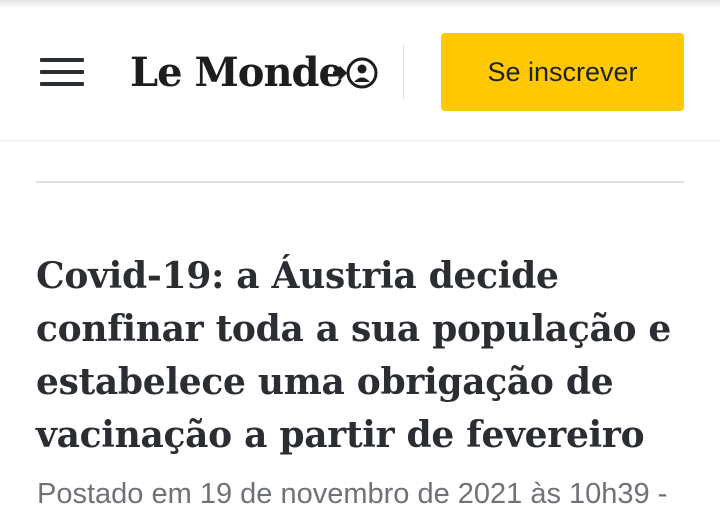  Describe the element at coordinates (403, 72) in the screenshot. I see `header-divider` at that location.